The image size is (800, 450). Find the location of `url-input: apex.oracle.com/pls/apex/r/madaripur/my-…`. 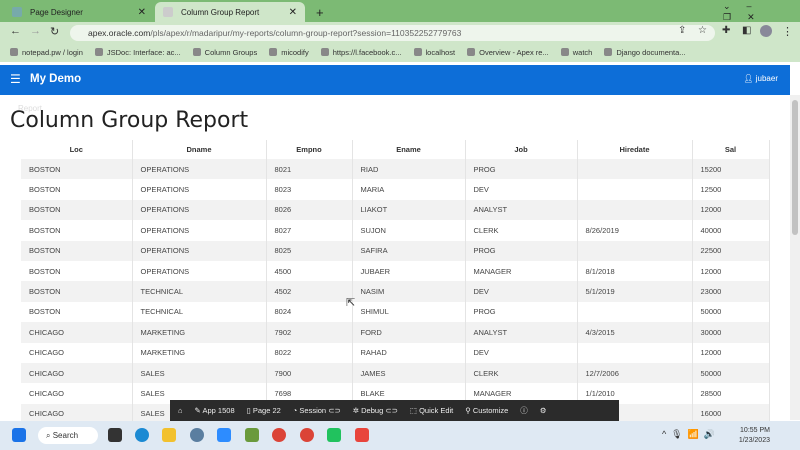

url-input: apex.oracle.com/pls/apex/r/madaripur/my-… is located at coordinates (392, 33).